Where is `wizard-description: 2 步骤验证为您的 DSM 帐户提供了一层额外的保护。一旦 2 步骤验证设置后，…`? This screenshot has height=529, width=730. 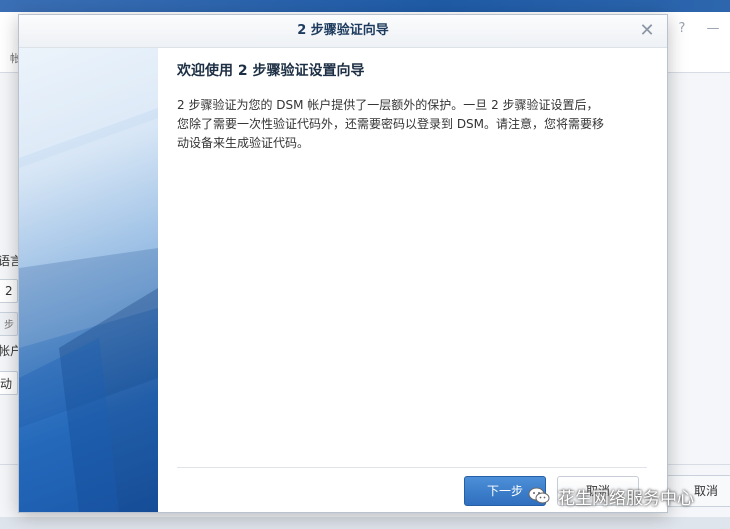 wizard-description: 2 步骤验证为您的 DSM 帐户提供了一层额外的保护。一旦 2 步骤验证设置后，… is located at coordinates (412, 124).